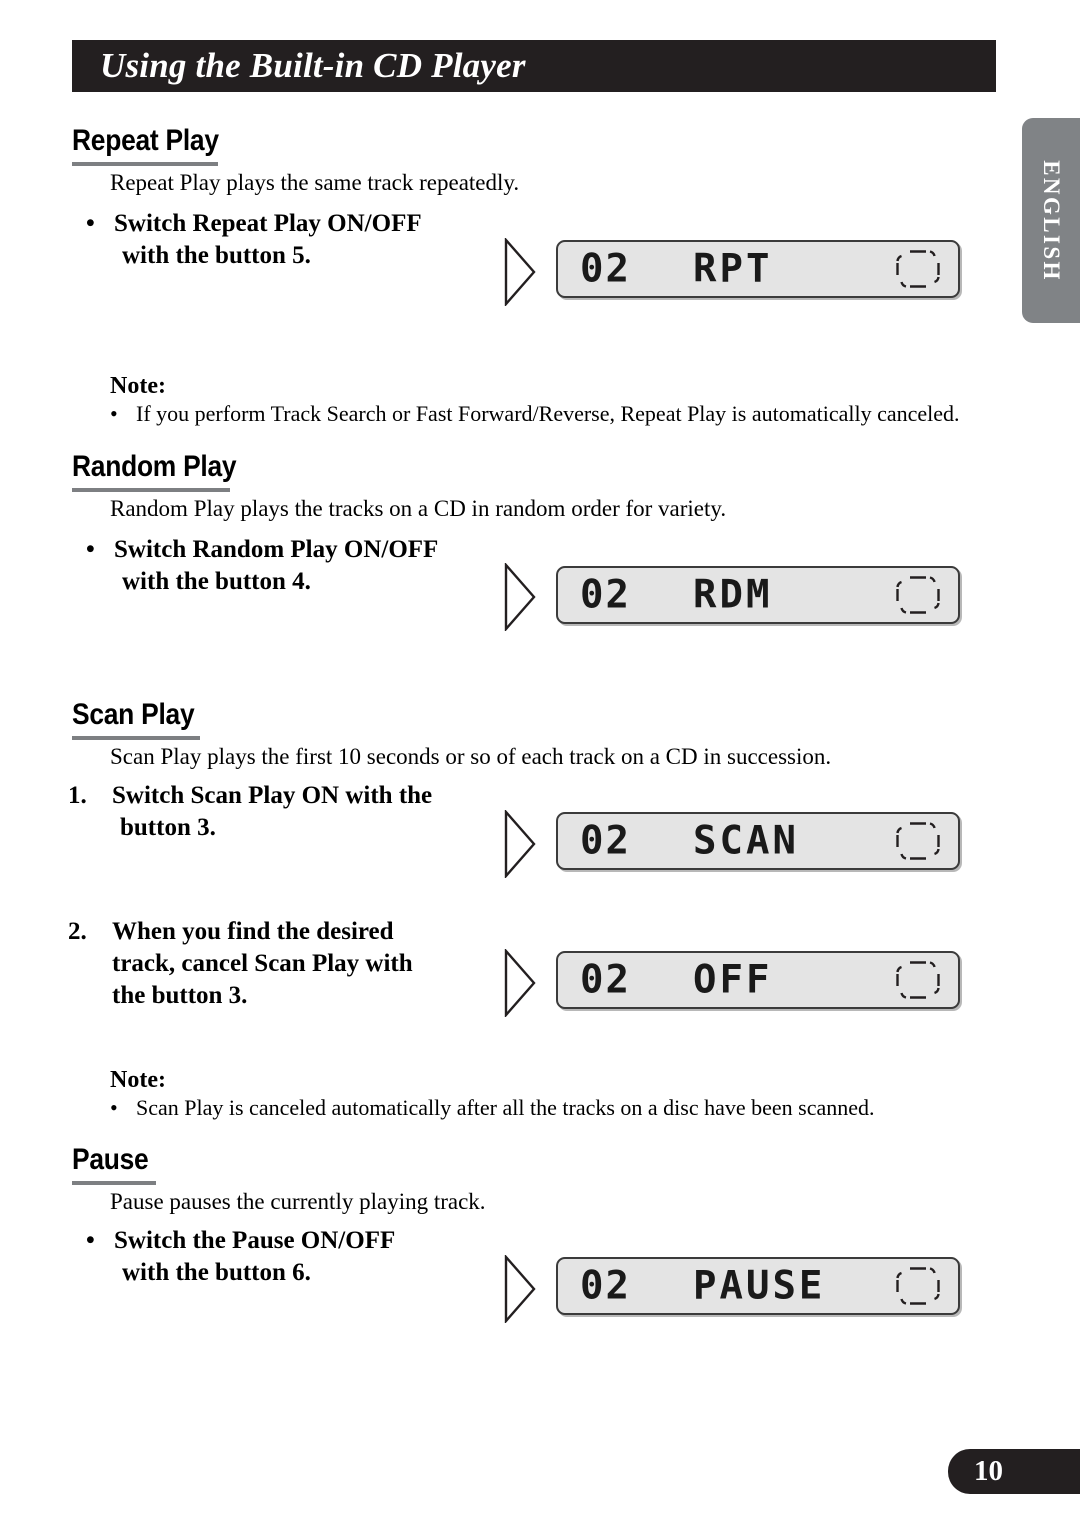  I want to click on instruction-marker: 1., so click(77, 795).